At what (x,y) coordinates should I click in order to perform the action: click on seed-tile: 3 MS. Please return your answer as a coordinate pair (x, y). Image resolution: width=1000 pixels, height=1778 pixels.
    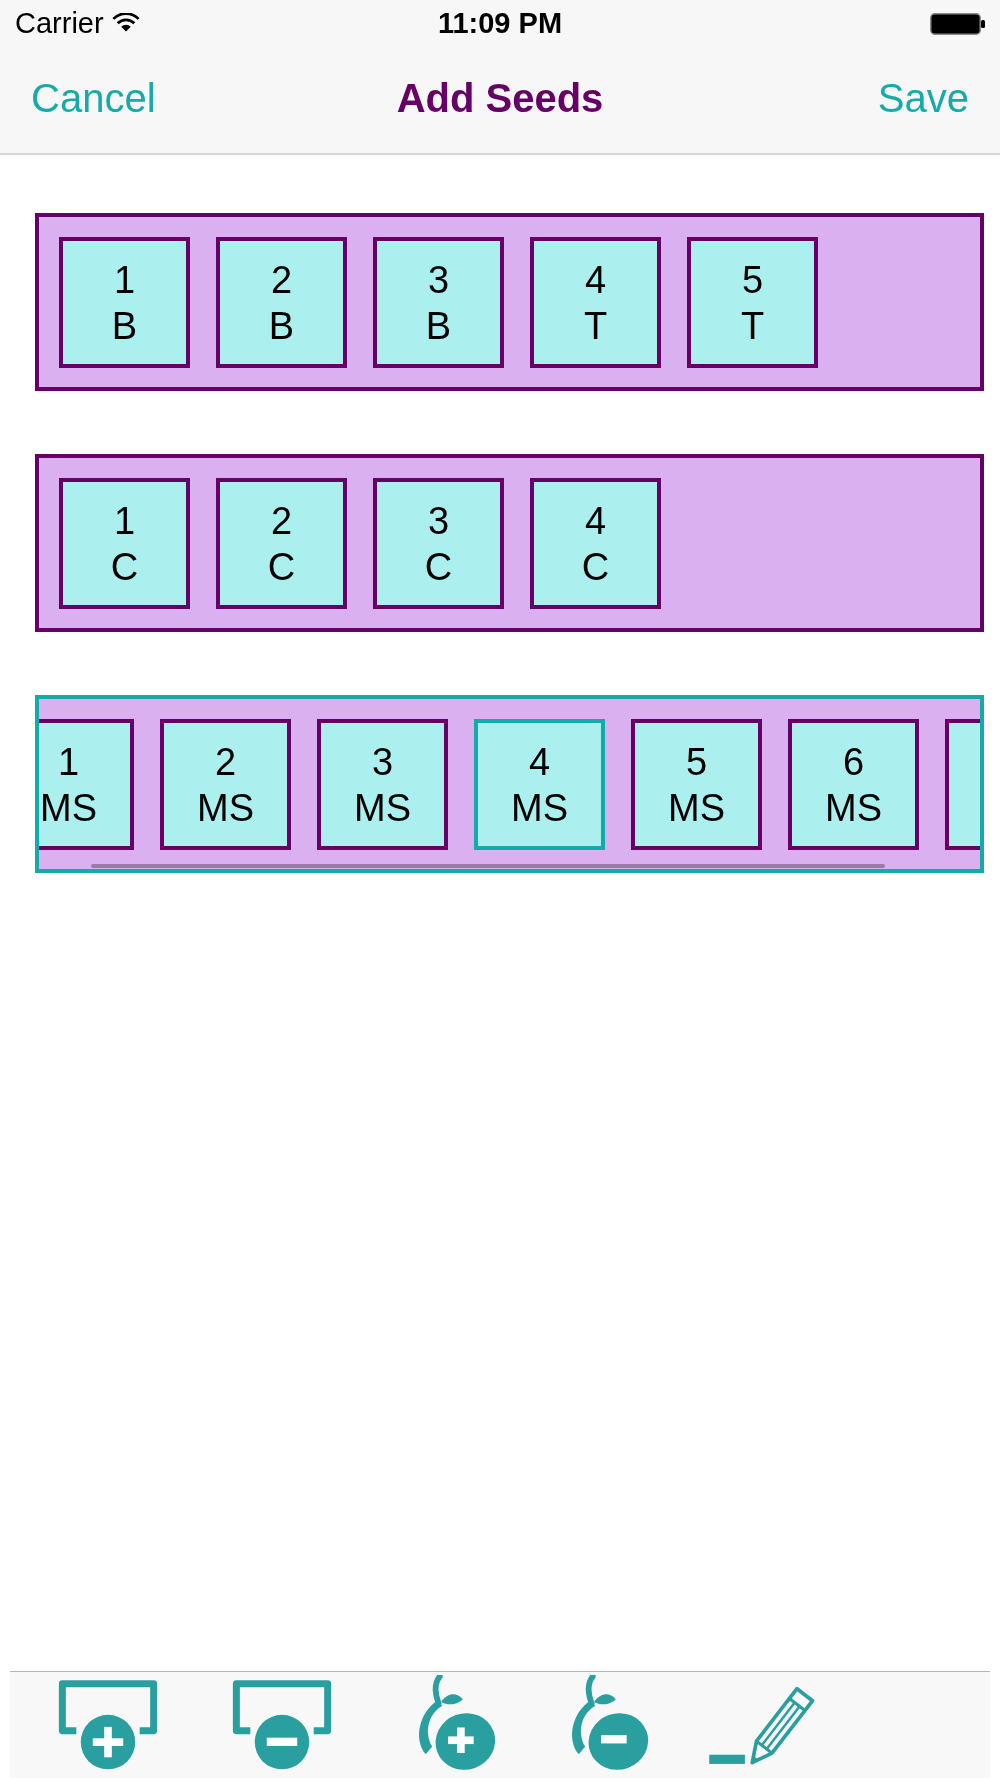
    Looking at the image, I should click on (382, 784).